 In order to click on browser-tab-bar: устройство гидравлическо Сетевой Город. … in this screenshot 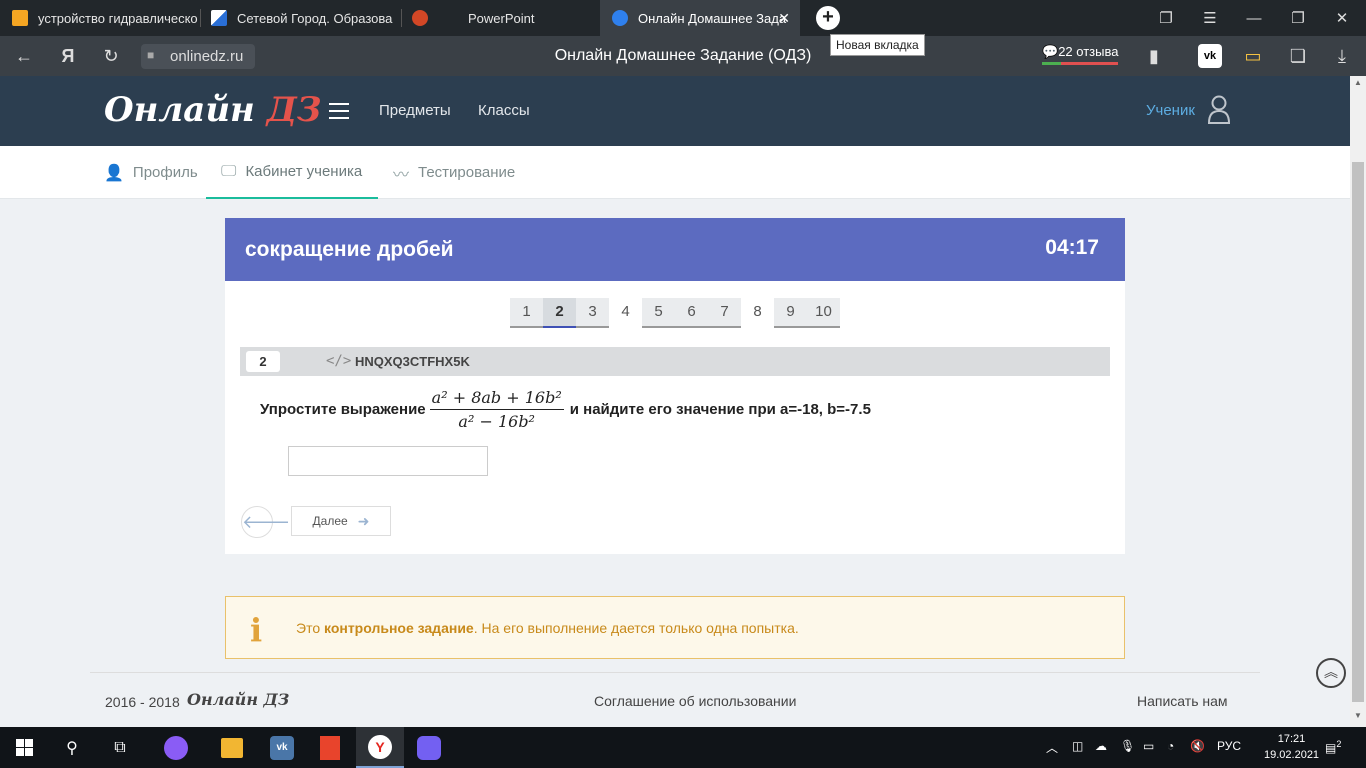, I will do `click(683, 18)`.